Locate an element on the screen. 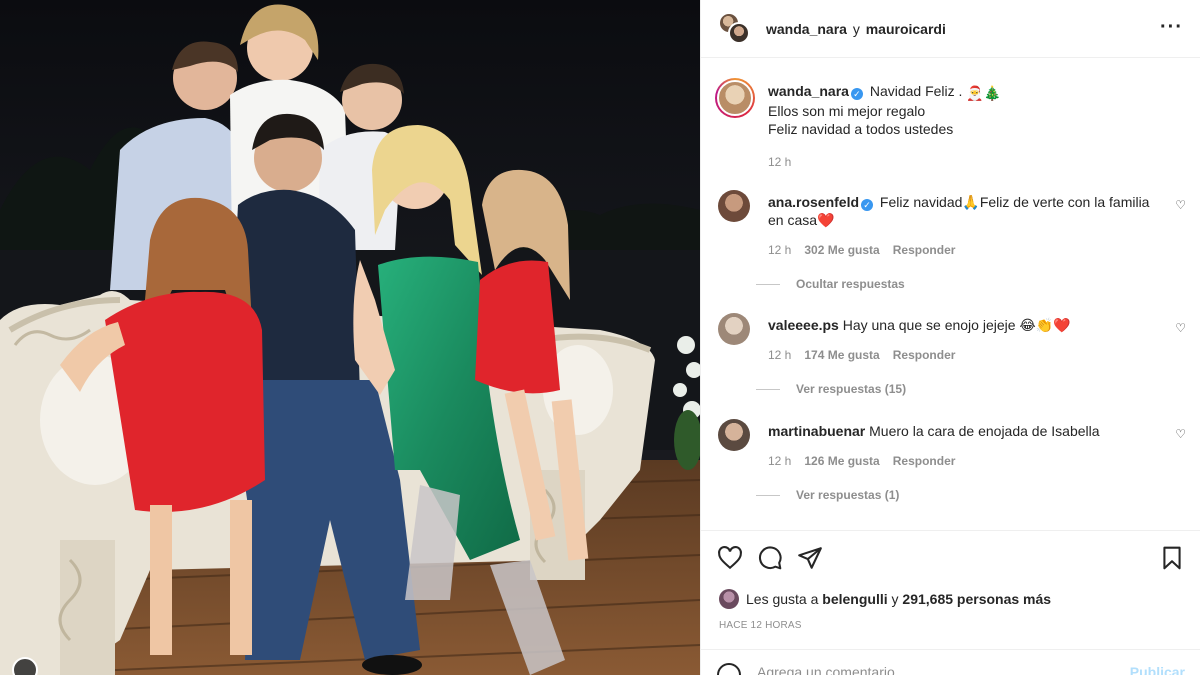 The height and width of the screenshot is (675, 1200). coauthor-username-link: mauroicardi is located at coordinates (906, 29).